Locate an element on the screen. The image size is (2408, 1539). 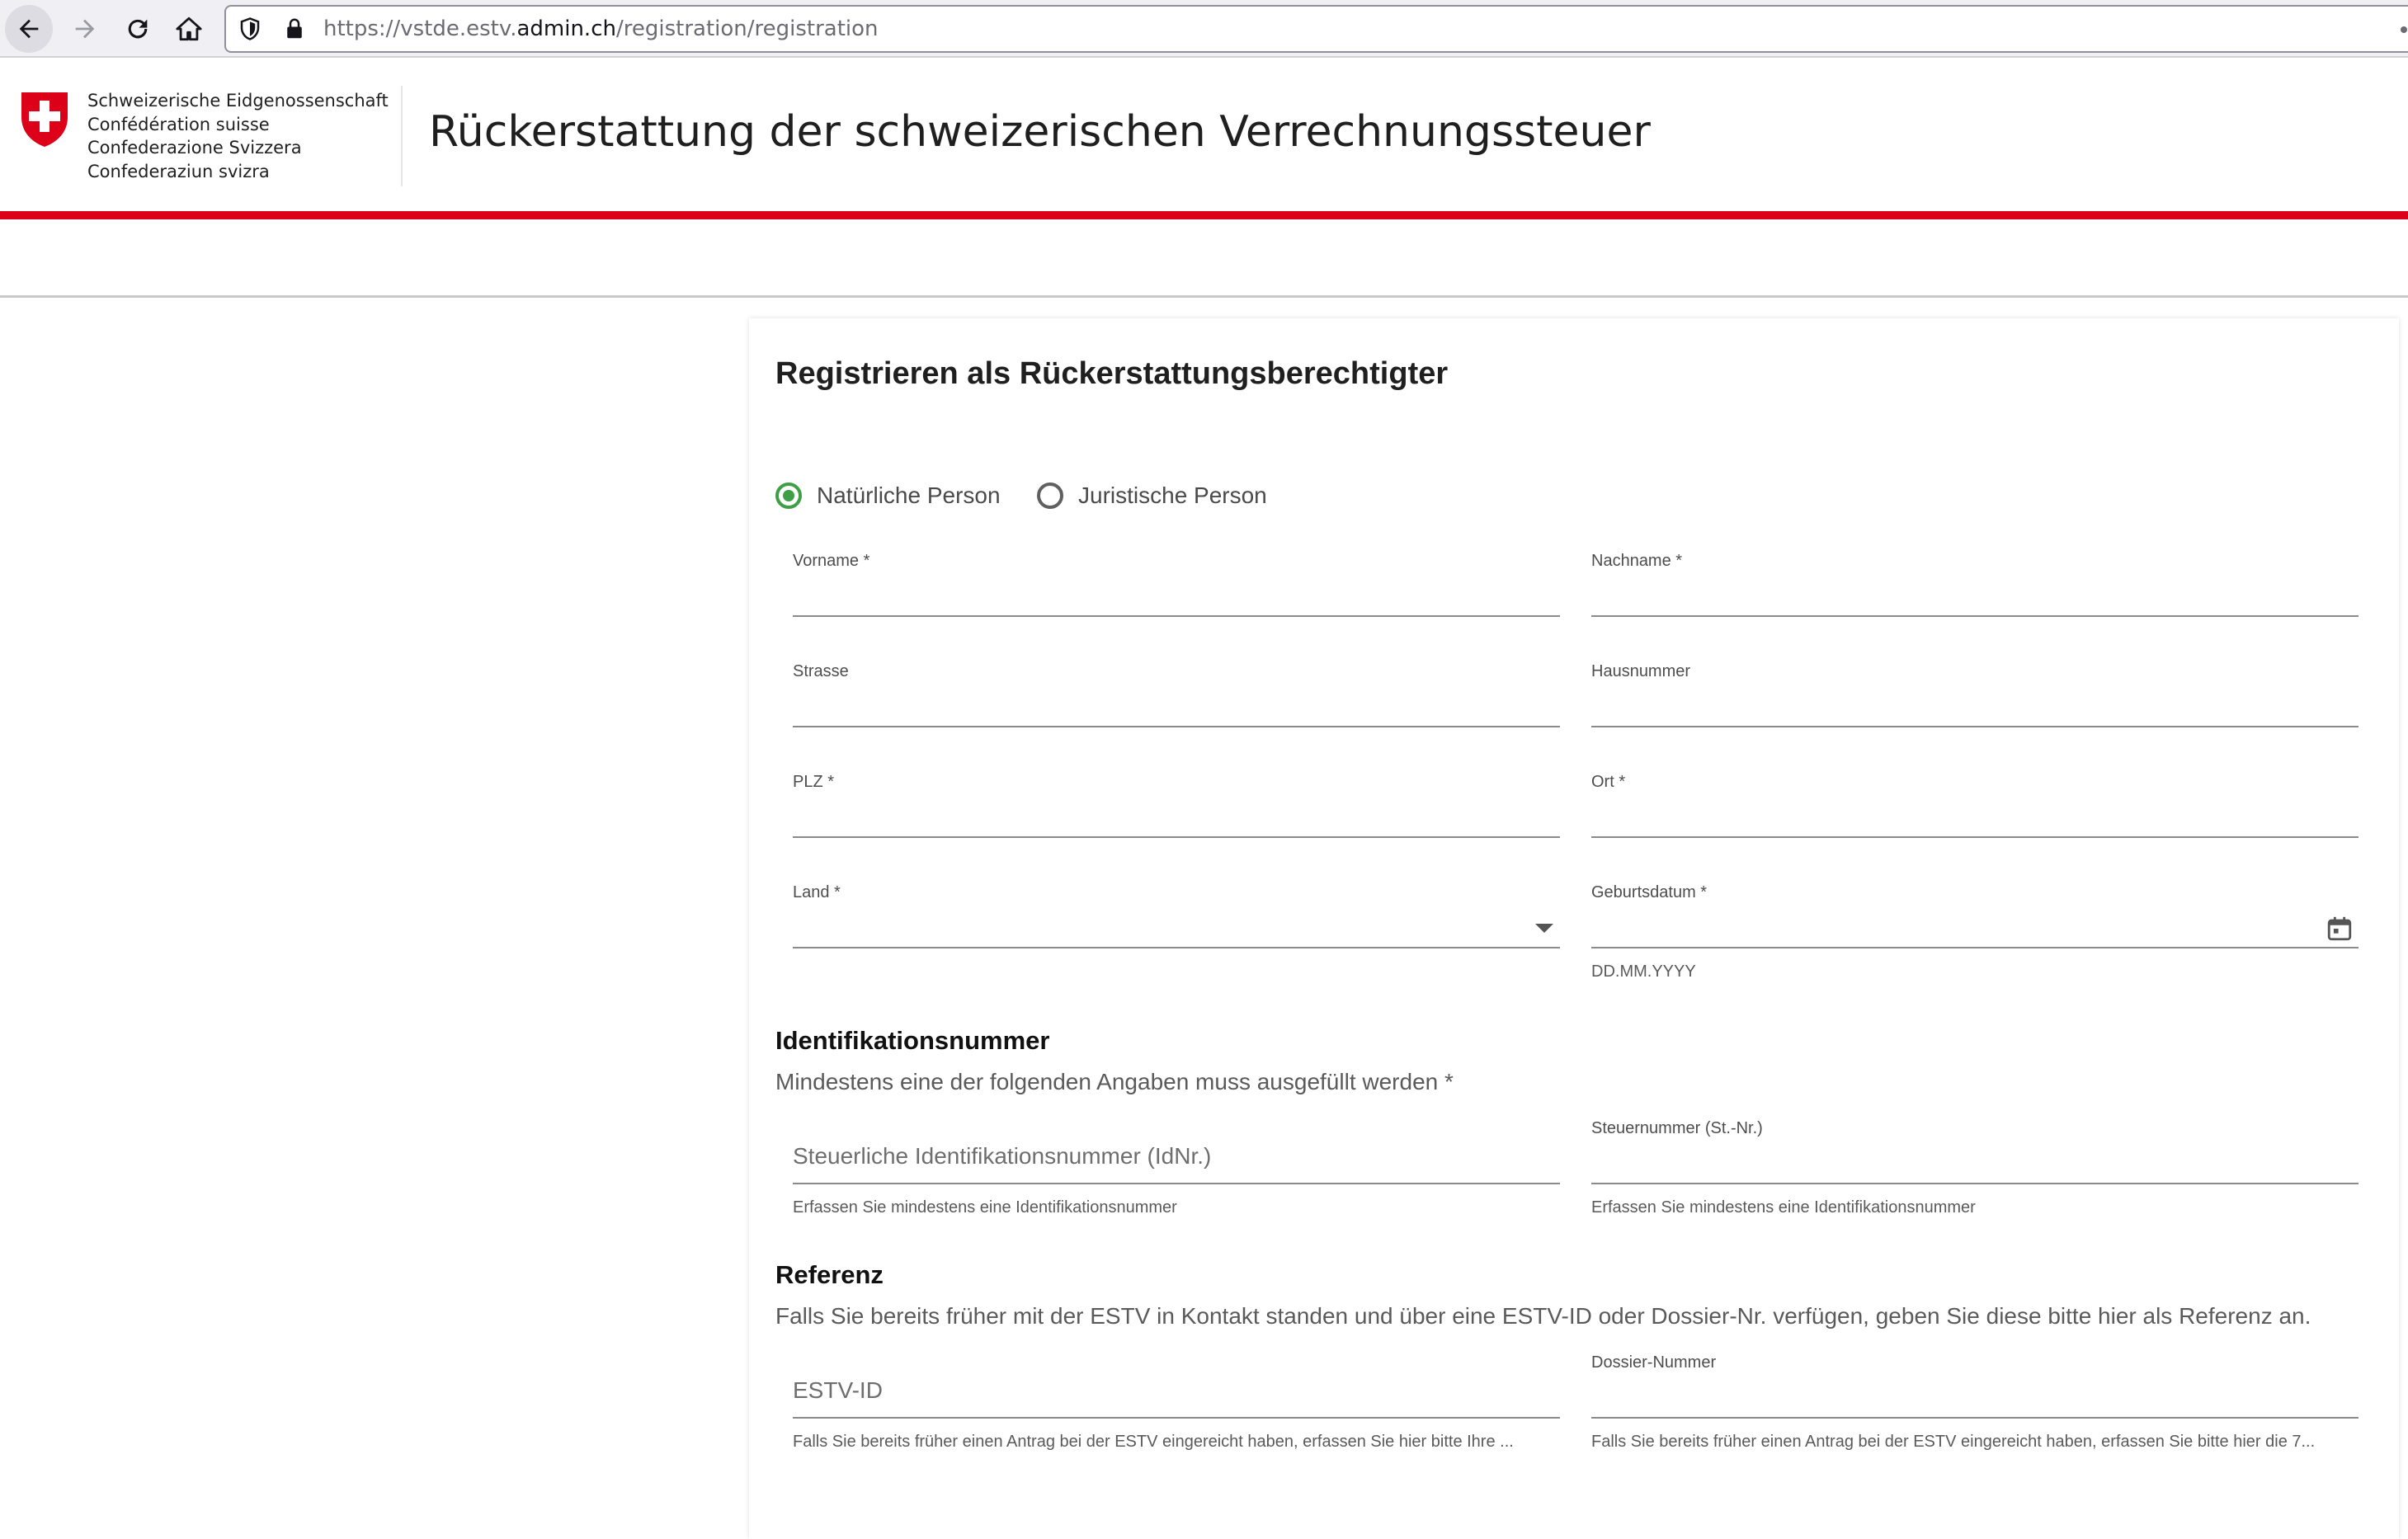
home-button is located at coordinates (189, 29).